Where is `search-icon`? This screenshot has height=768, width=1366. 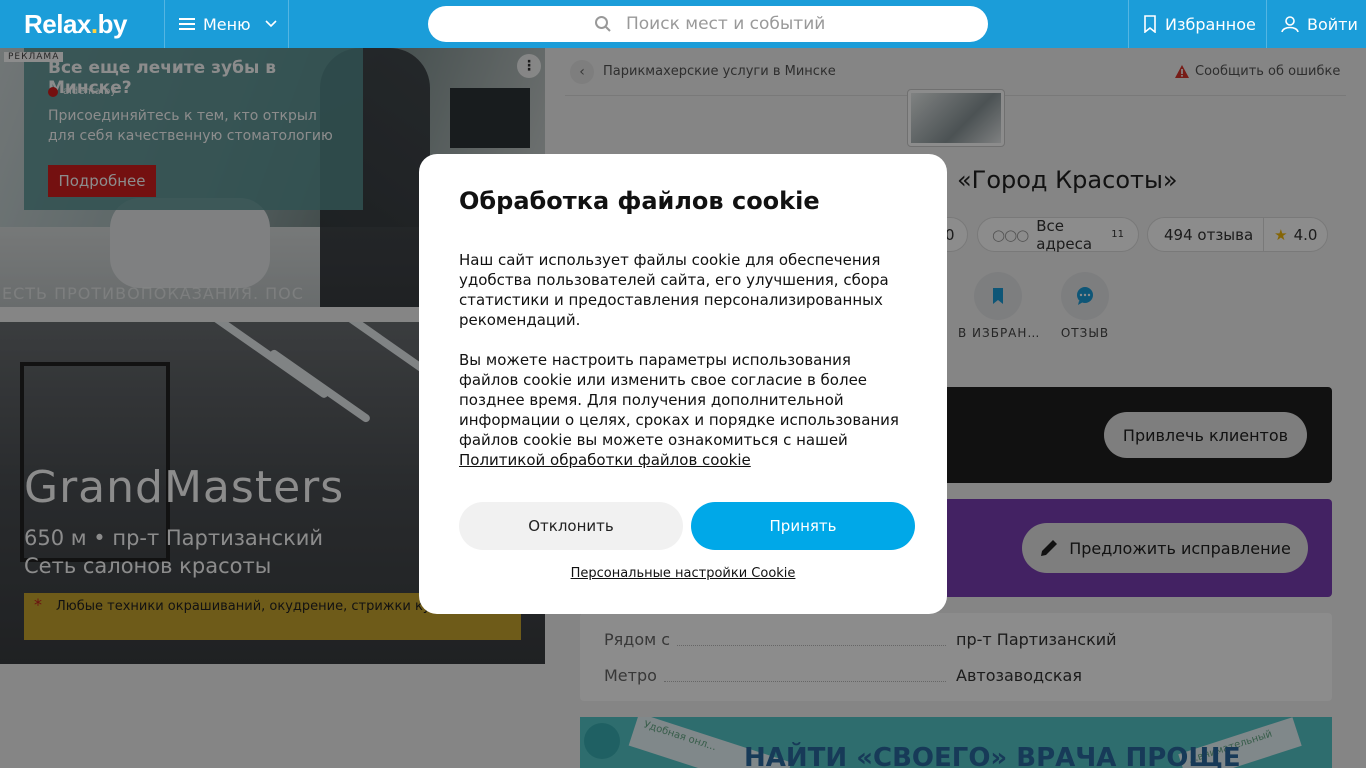 search-icon is located at coordinates (603, 24).